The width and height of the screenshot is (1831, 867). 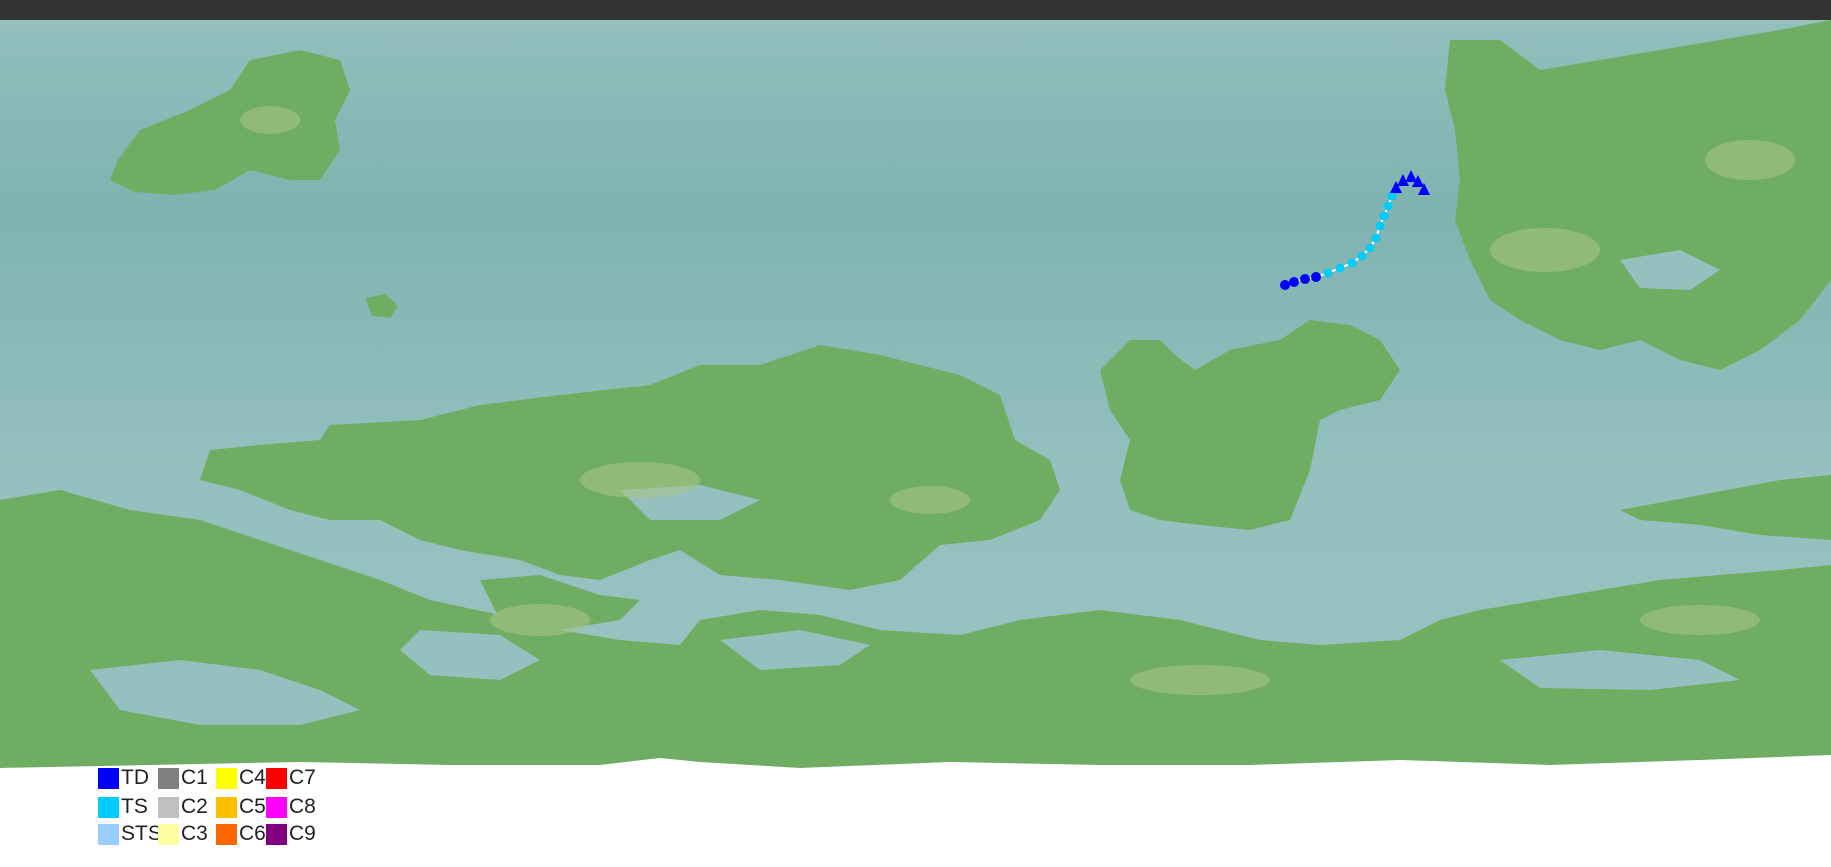 I want to click on legend-label-c1: C1, so click(x=194, y=777).